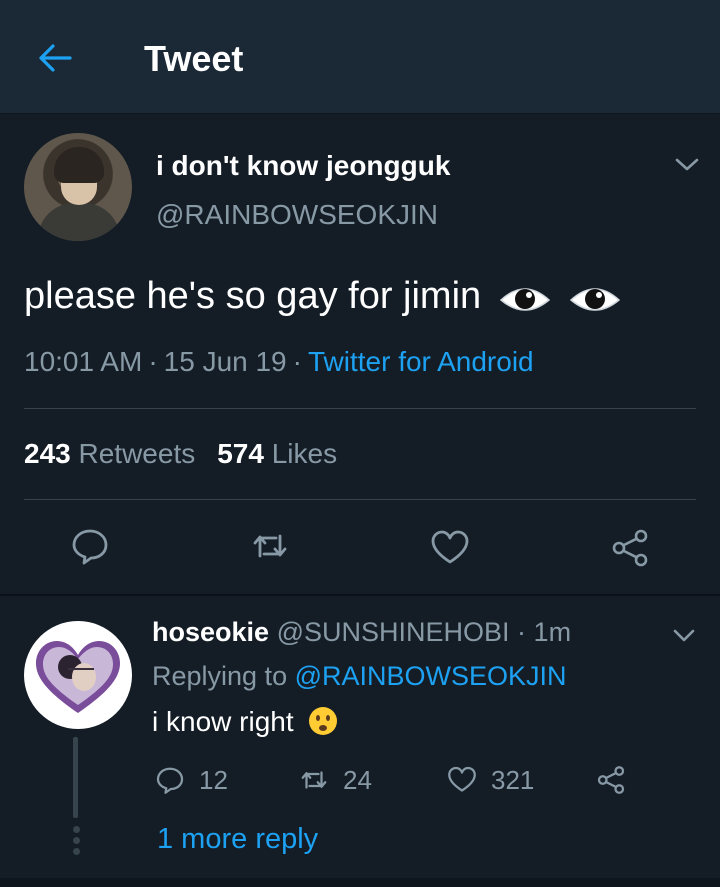 This screenshot has height=887, width=720. I want to click on replying-to-mention: @RAINBOWSEOKJIN, so click(431, 676).